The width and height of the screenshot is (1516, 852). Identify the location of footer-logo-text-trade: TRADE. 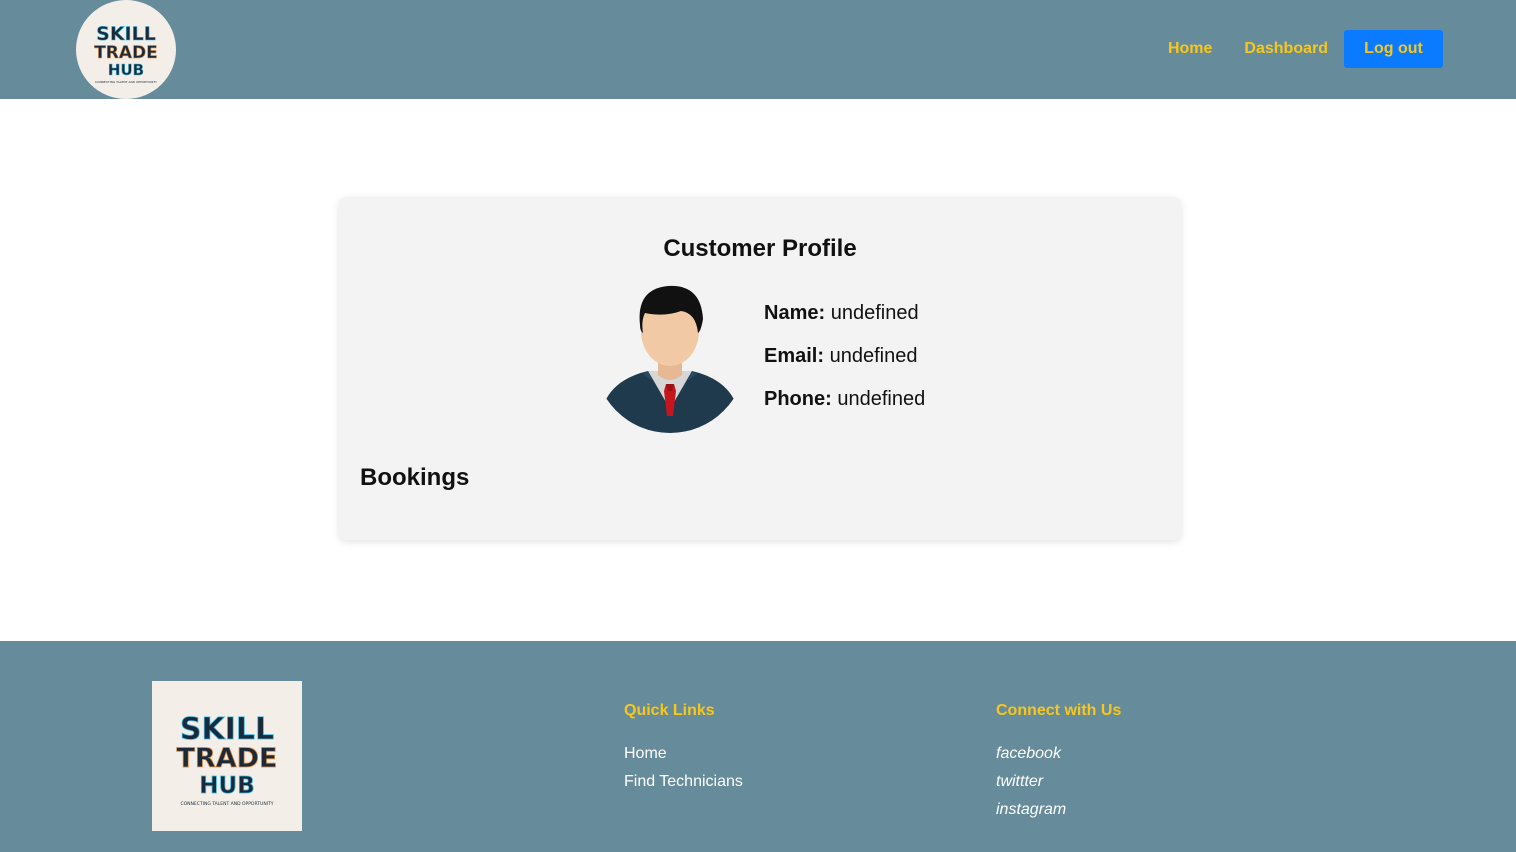
(227, 758).